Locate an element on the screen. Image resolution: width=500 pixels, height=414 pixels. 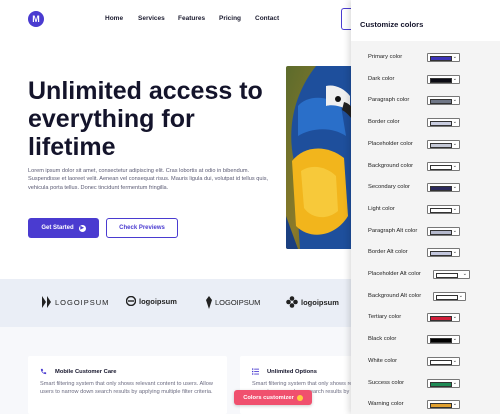
nav-item-home: Home is located at coordinates (114, 18).